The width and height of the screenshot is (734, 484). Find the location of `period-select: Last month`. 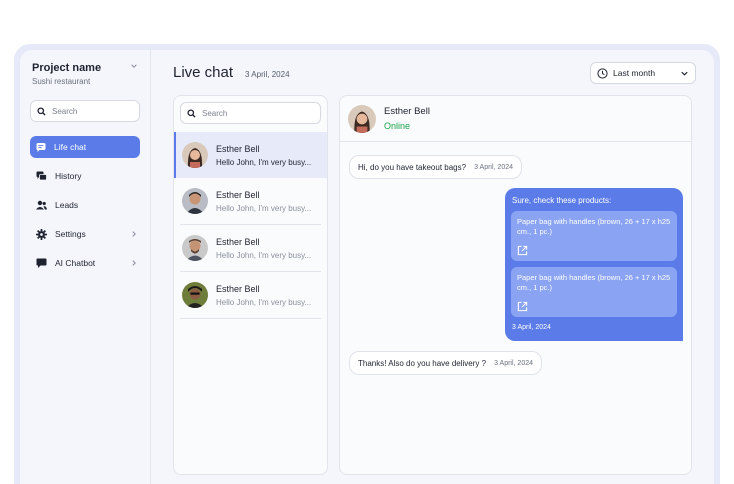

period-select: Last month is located at coordinates (643, 73).